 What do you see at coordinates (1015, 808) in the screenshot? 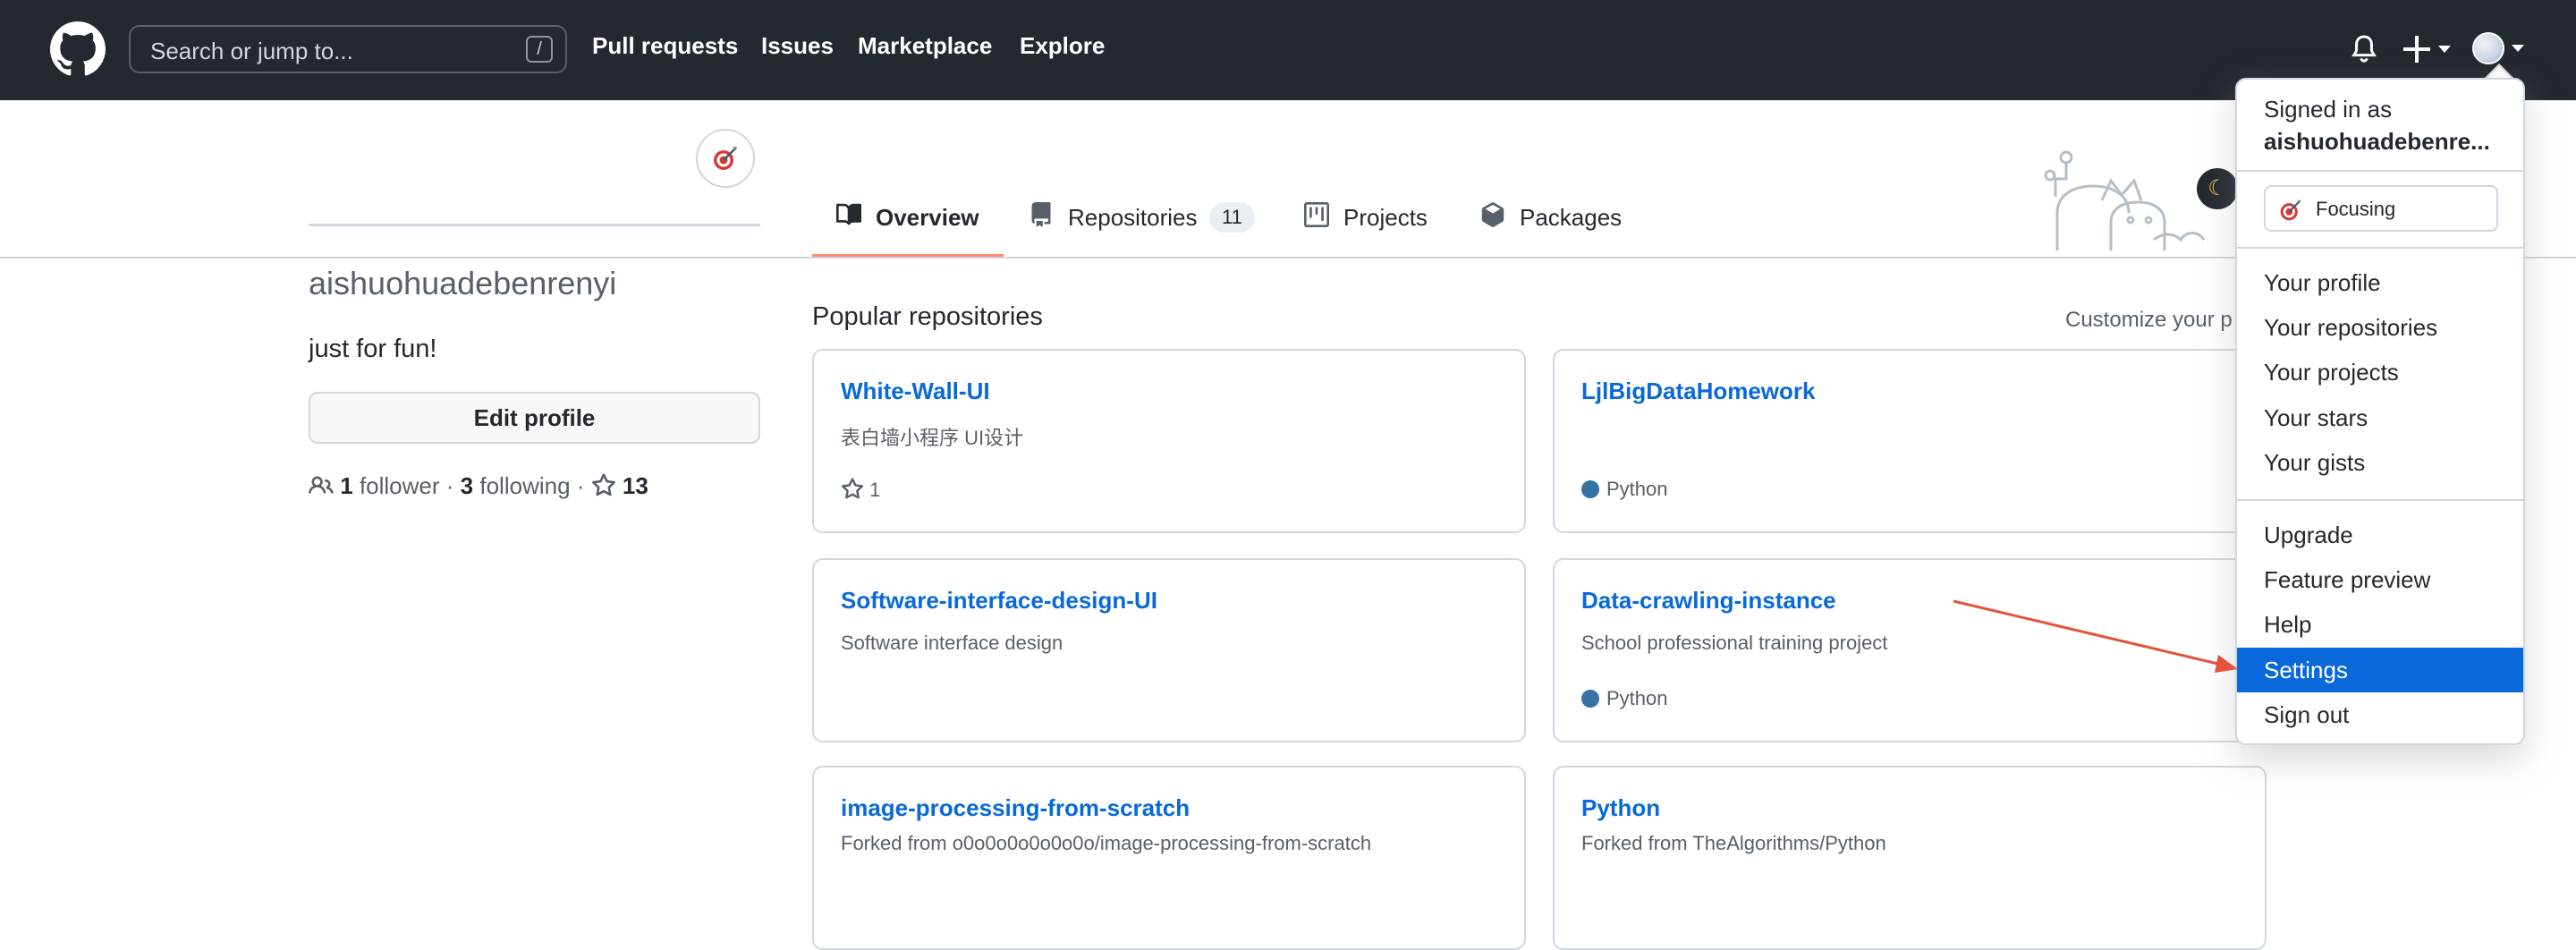
I see `repo-link: image-processing-from-scratch` at bounding box center [1015, 808].